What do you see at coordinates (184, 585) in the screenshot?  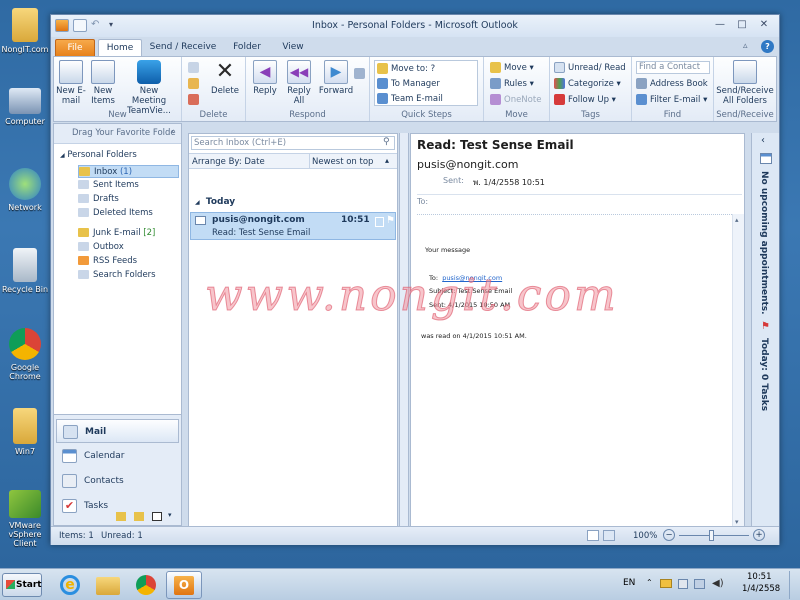 I see `taskbar-outlook: O` at bounding box center [184, 585].